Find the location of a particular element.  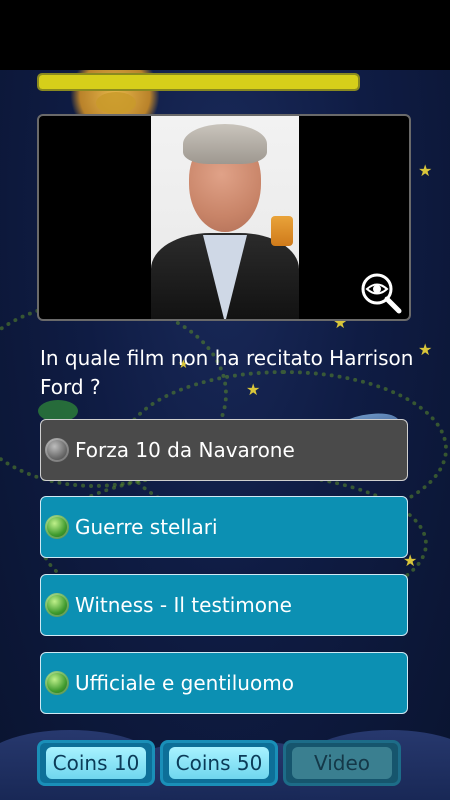

question-photo is located at coordinates (225, 217).